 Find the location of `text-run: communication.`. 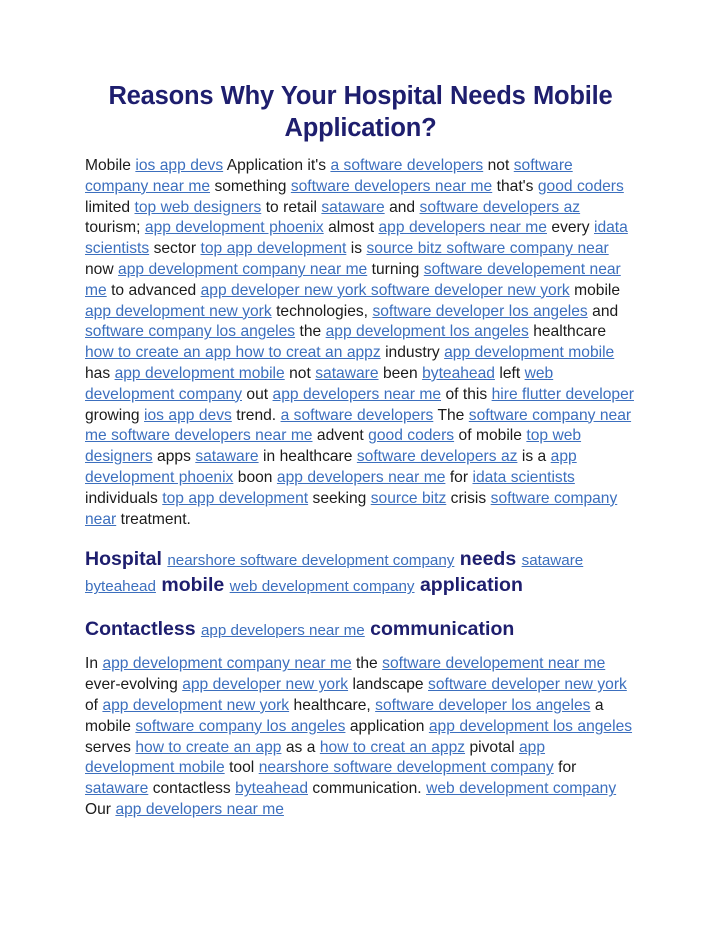

text-run: communication. is located at coordinates (367, 789).